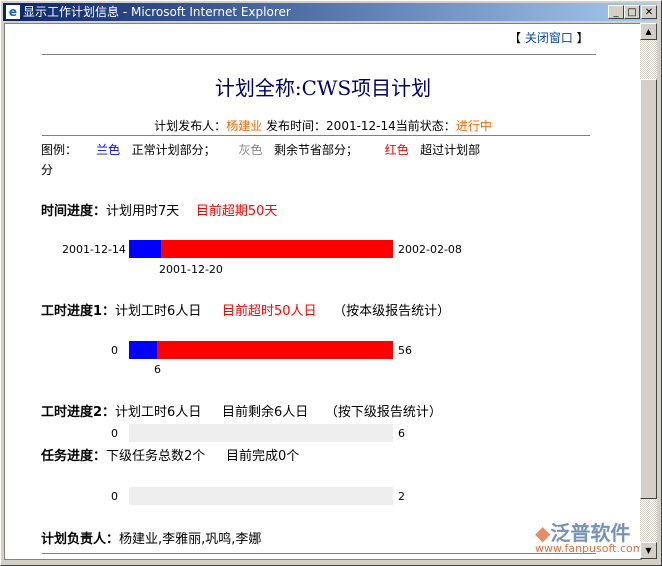 This screenshot has height=566, width=662. Describe the element at coordinates (648, 31) in the screenshot. I see `scroll-up-button: ▲` at that location.